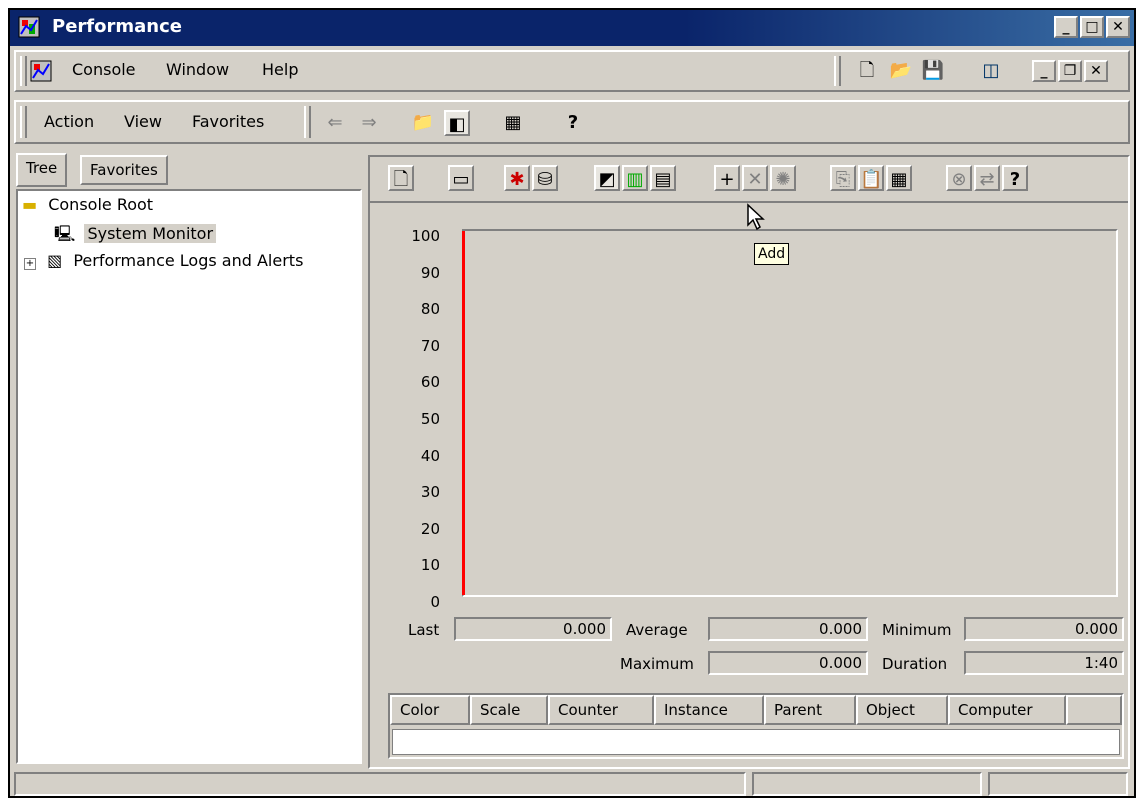 The image size is (1144, 803). What do you see at coordinates (727, 178) in the screenshot?
I see `add-icon: +` at bounding box center [727, 178].